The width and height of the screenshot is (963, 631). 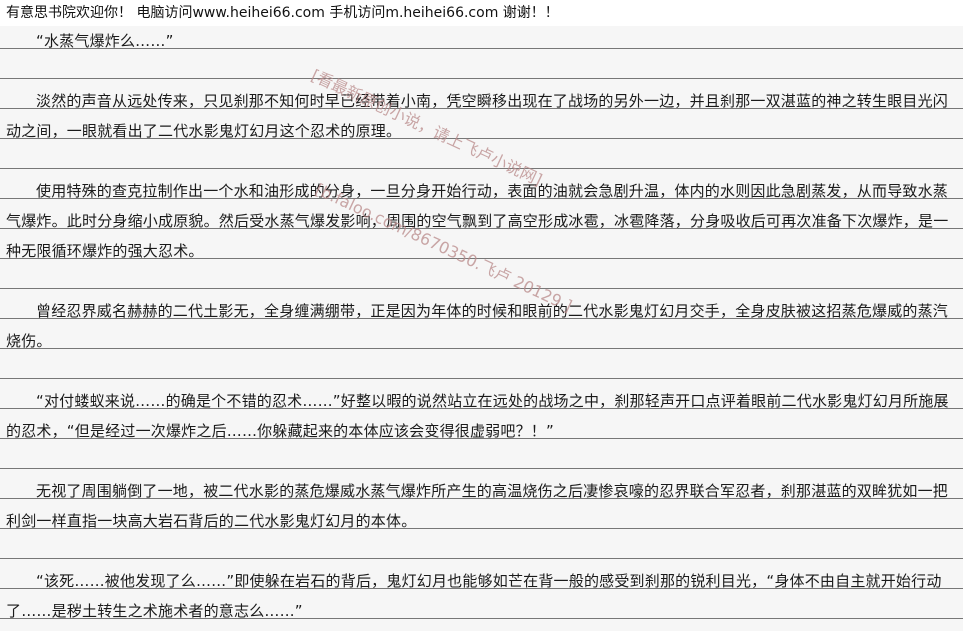 What do you see at coordinates (105, 41) in the screenshot?
I see `paragraph-1: “水蒸气爆炸么……”` at bounding box center [105, 41].